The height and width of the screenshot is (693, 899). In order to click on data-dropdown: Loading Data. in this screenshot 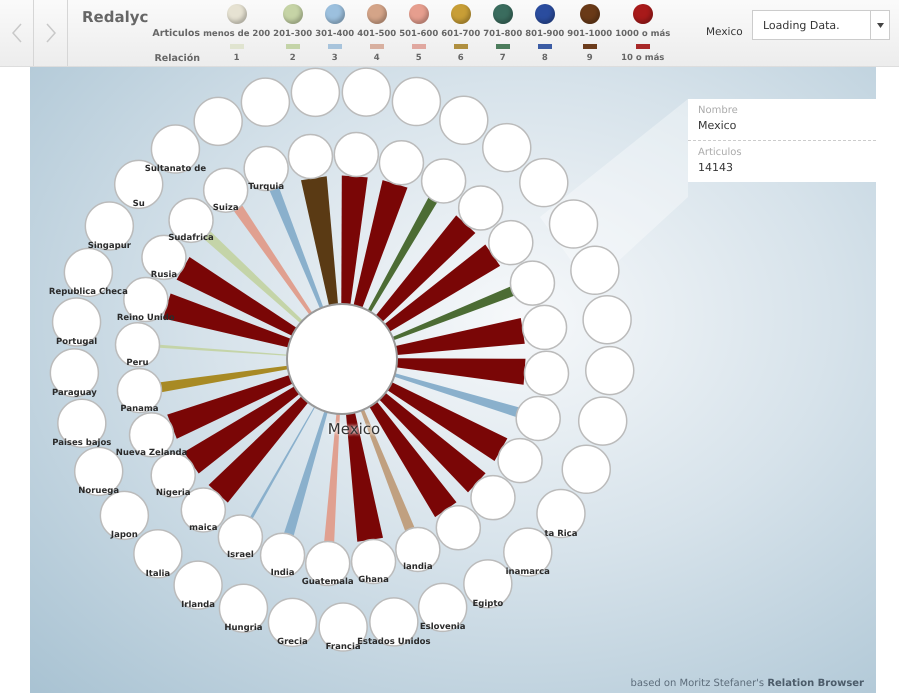, I will do `click(821, 25)`.